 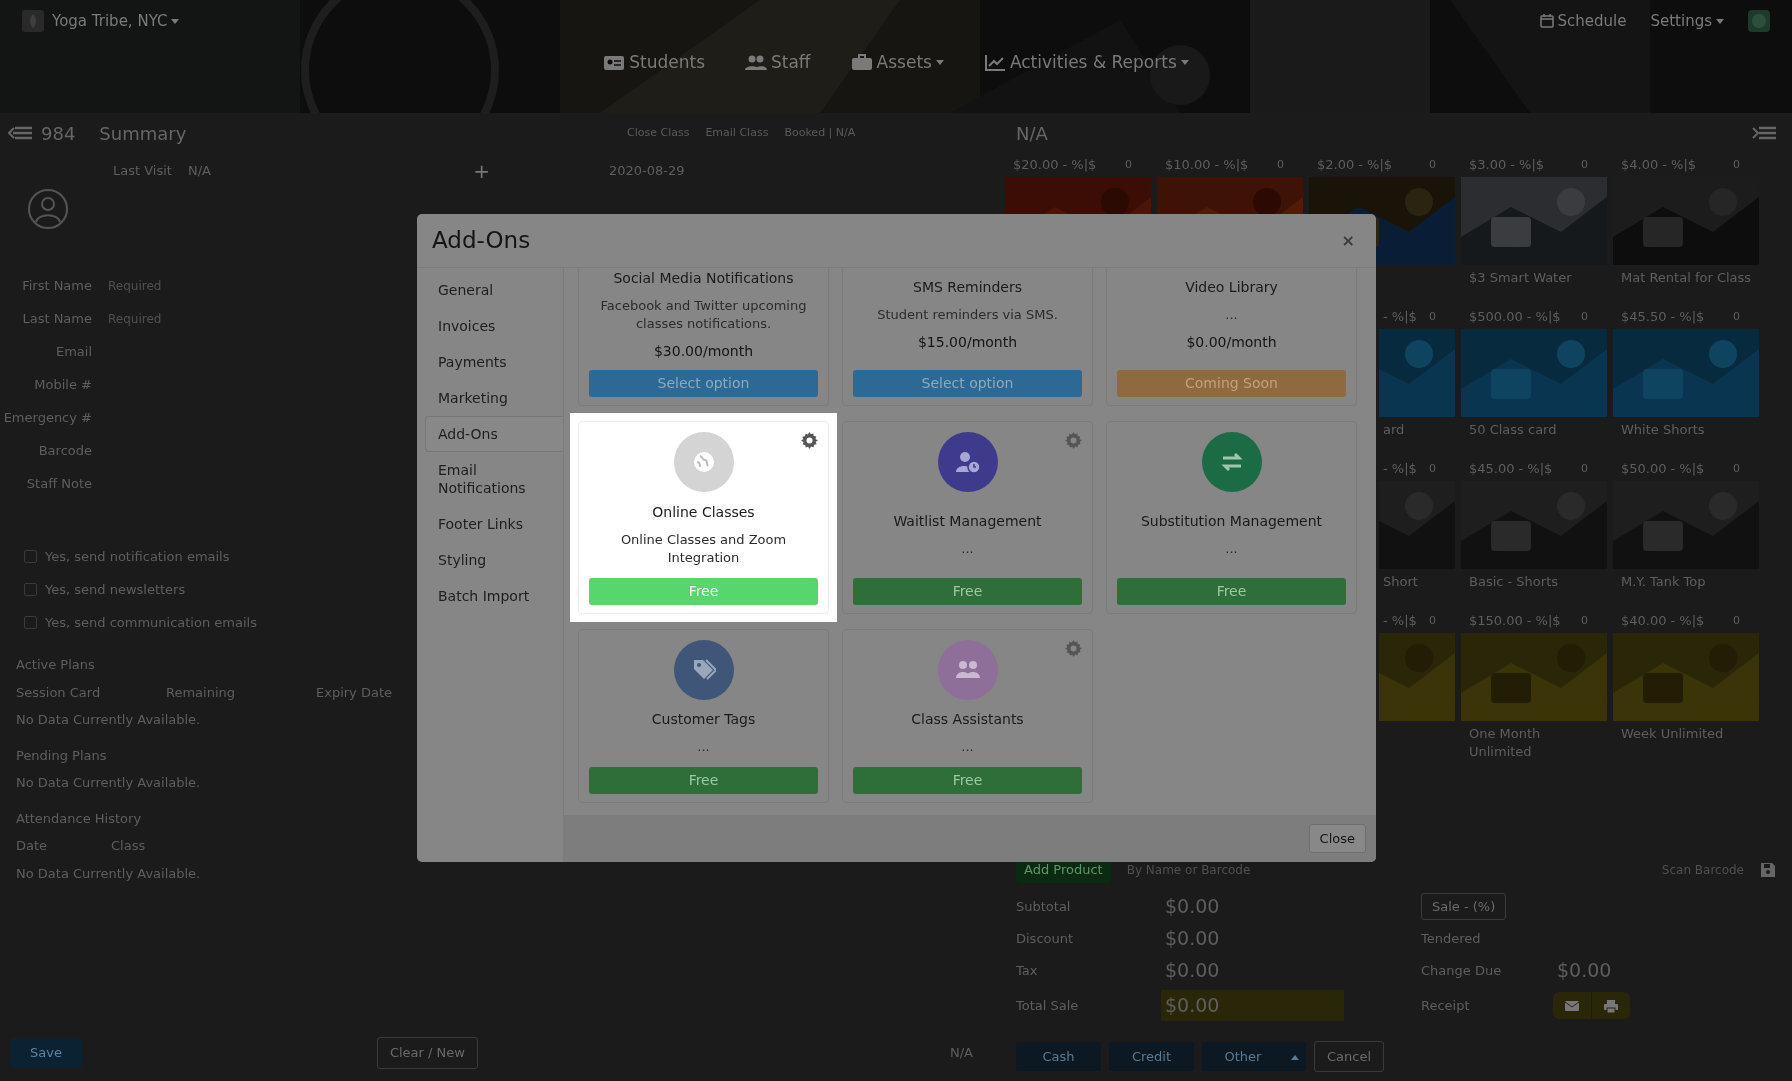 What do you see at coordinates (1336, 165) in the screenshot?
I see `price-text: $2.00` at bounding box center [1336, 165].